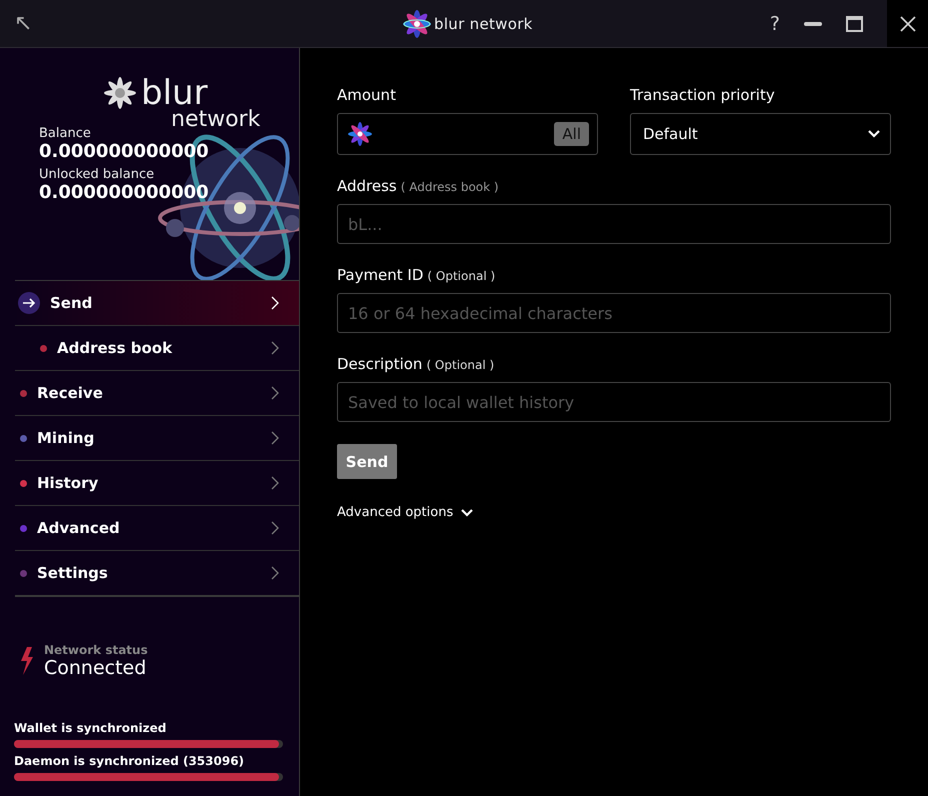 Image resolution: width=928 pixels, height=796 pixels. Describe the element at coordinates (73, 573) in the screenshot. I see `nav-label: Settings` at that location.